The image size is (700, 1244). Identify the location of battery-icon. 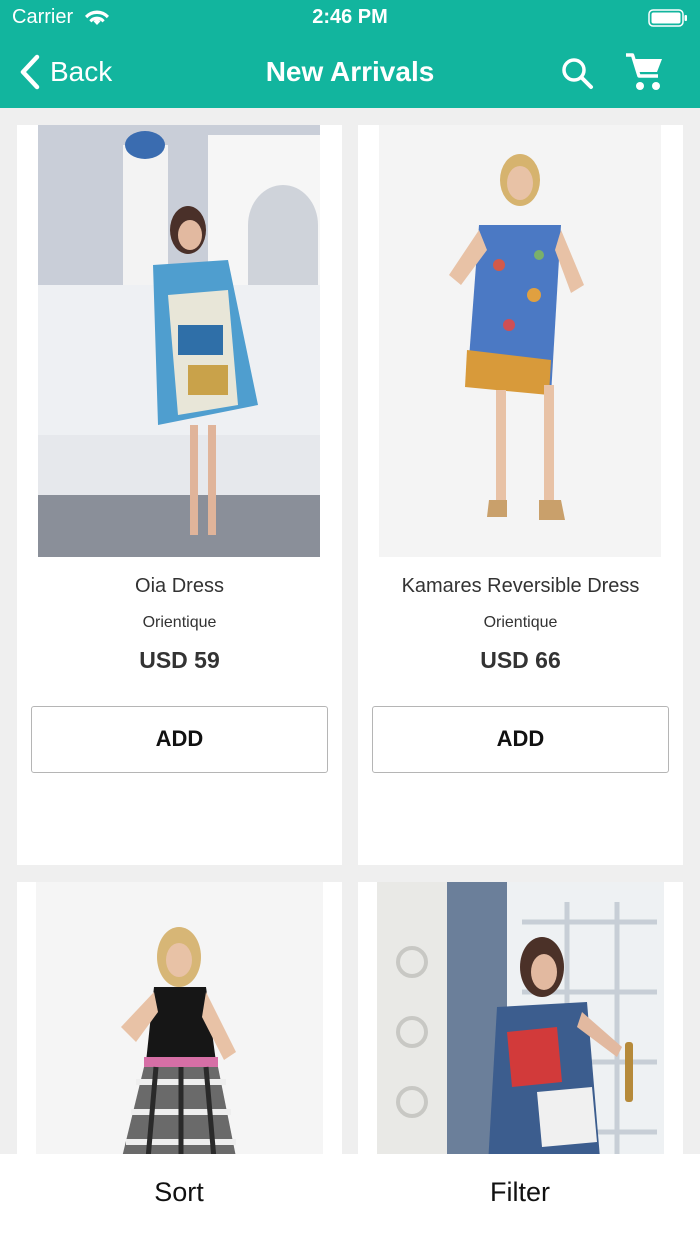
(667, 18).